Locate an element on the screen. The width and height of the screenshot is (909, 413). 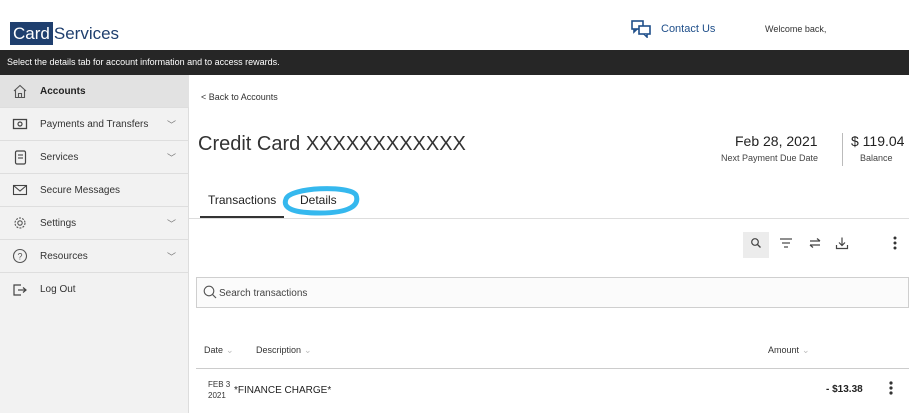
download-button is located at coordinates (842, 245).